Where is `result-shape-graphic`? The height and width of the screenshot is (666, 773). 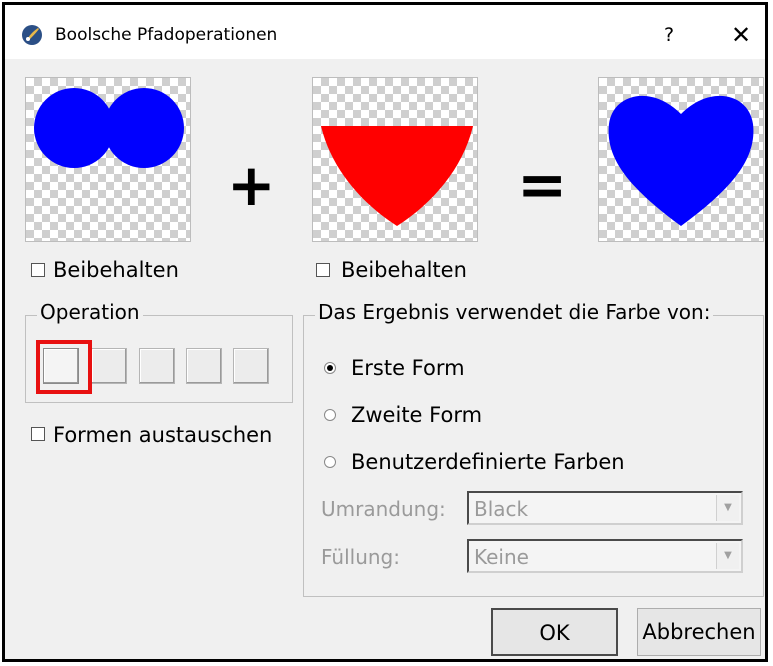
result-shape-graphic is located at coordinates (681, 161).